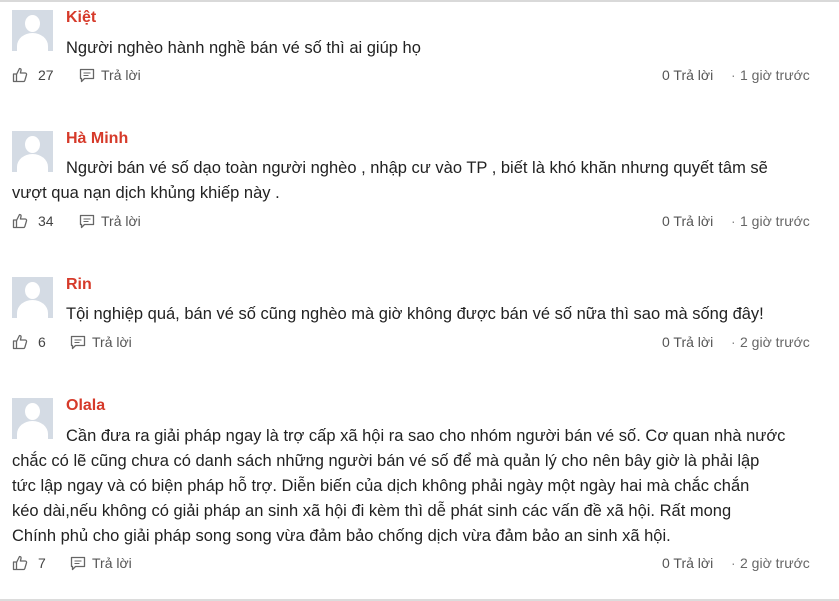 Image resolution: width=839 pixels, height=601 pixels. What do you see at coordinates (97, 139) in the screenshot?
I see `comment-author: Hà Minh` at bounding box center [97, 139].